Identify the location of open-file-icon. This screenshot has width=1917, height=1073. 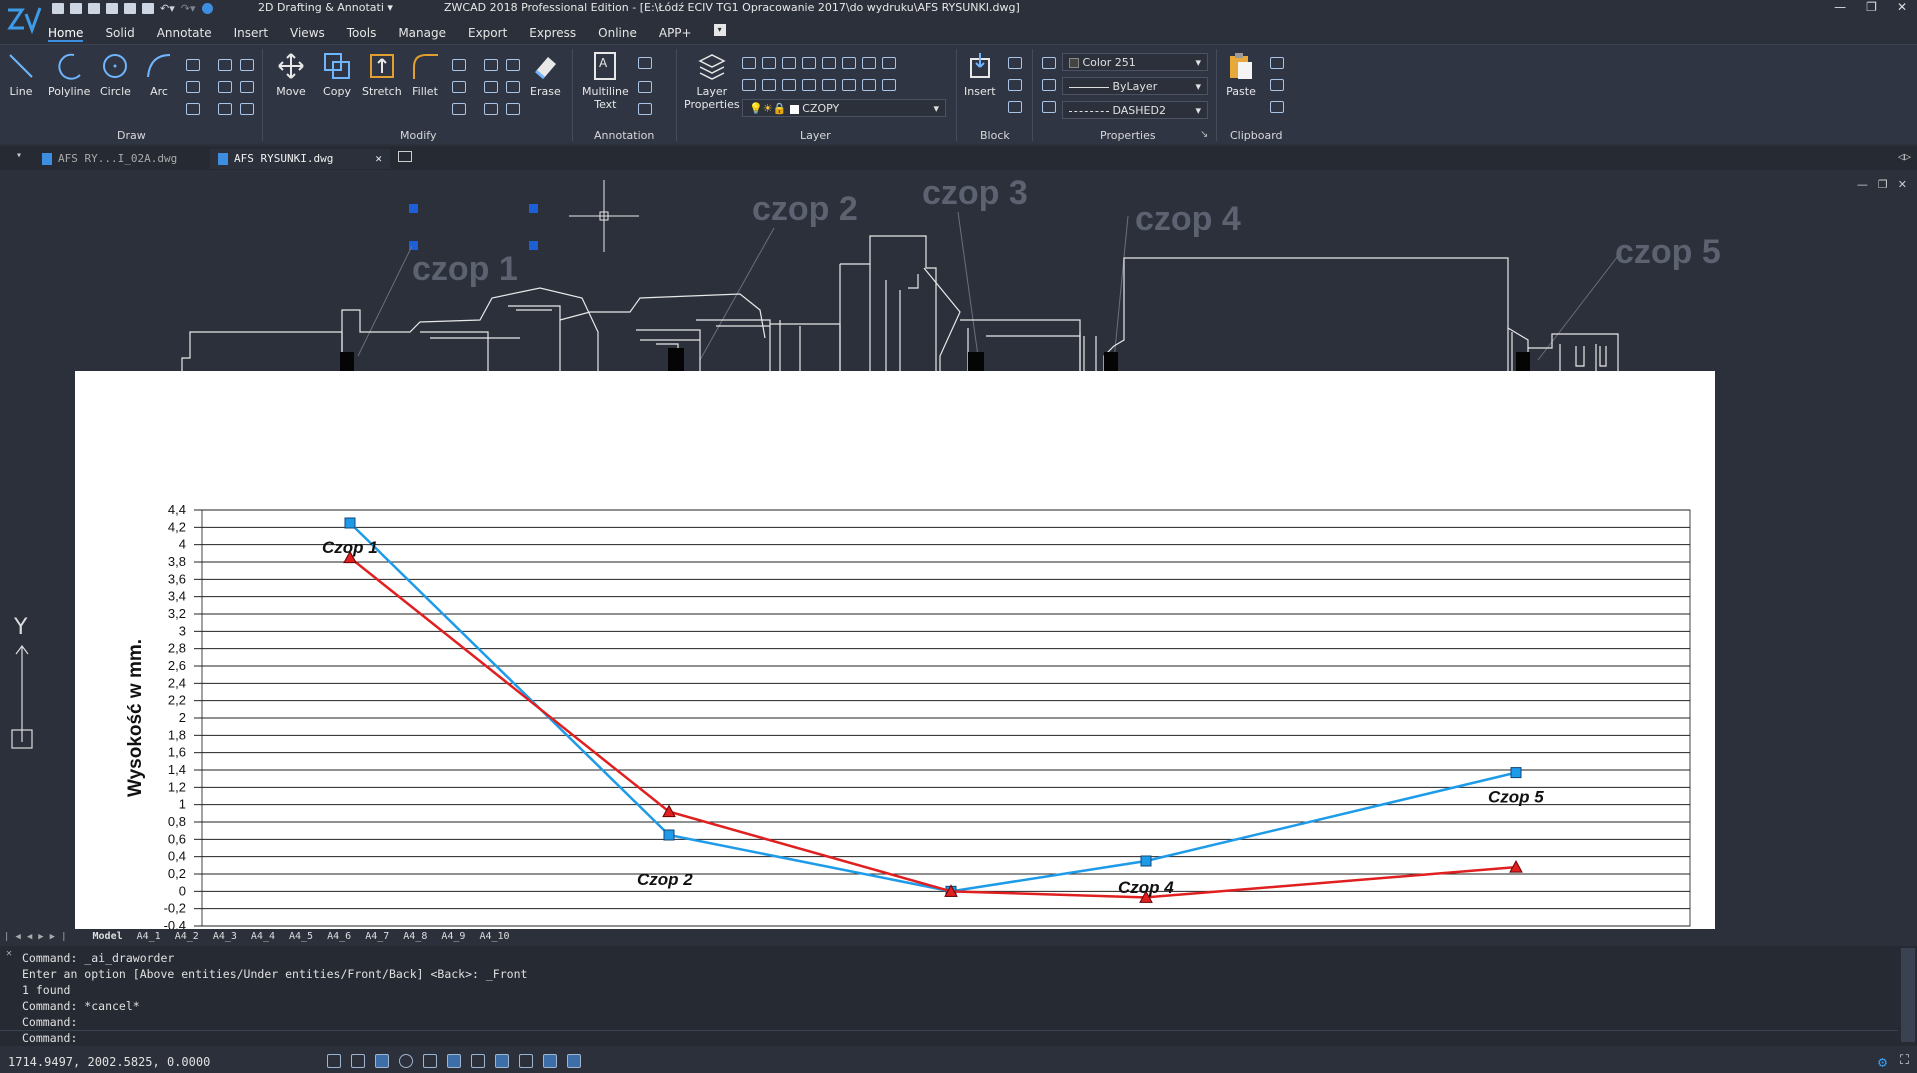
(76, 8).